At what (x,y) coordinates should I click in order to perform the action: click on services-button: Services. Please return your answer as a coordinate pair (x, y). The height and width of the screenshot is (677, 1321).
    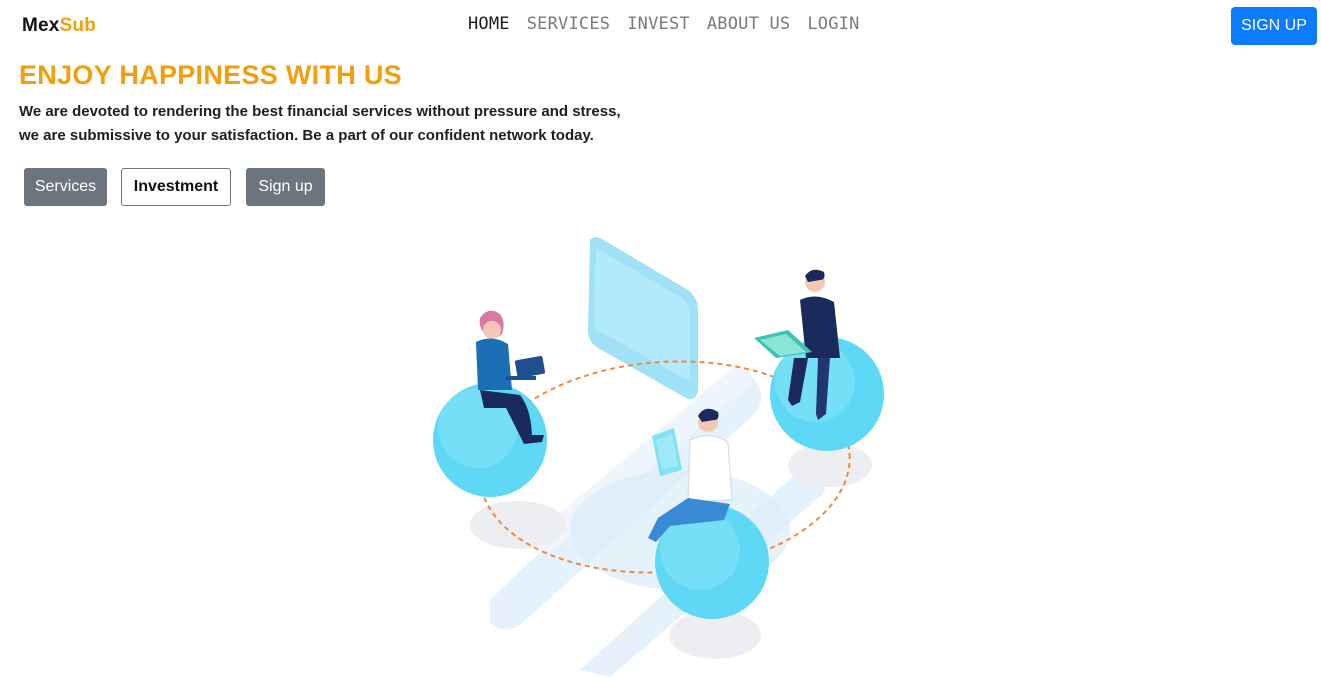
    Looking at the image, I should click on (65, 187).